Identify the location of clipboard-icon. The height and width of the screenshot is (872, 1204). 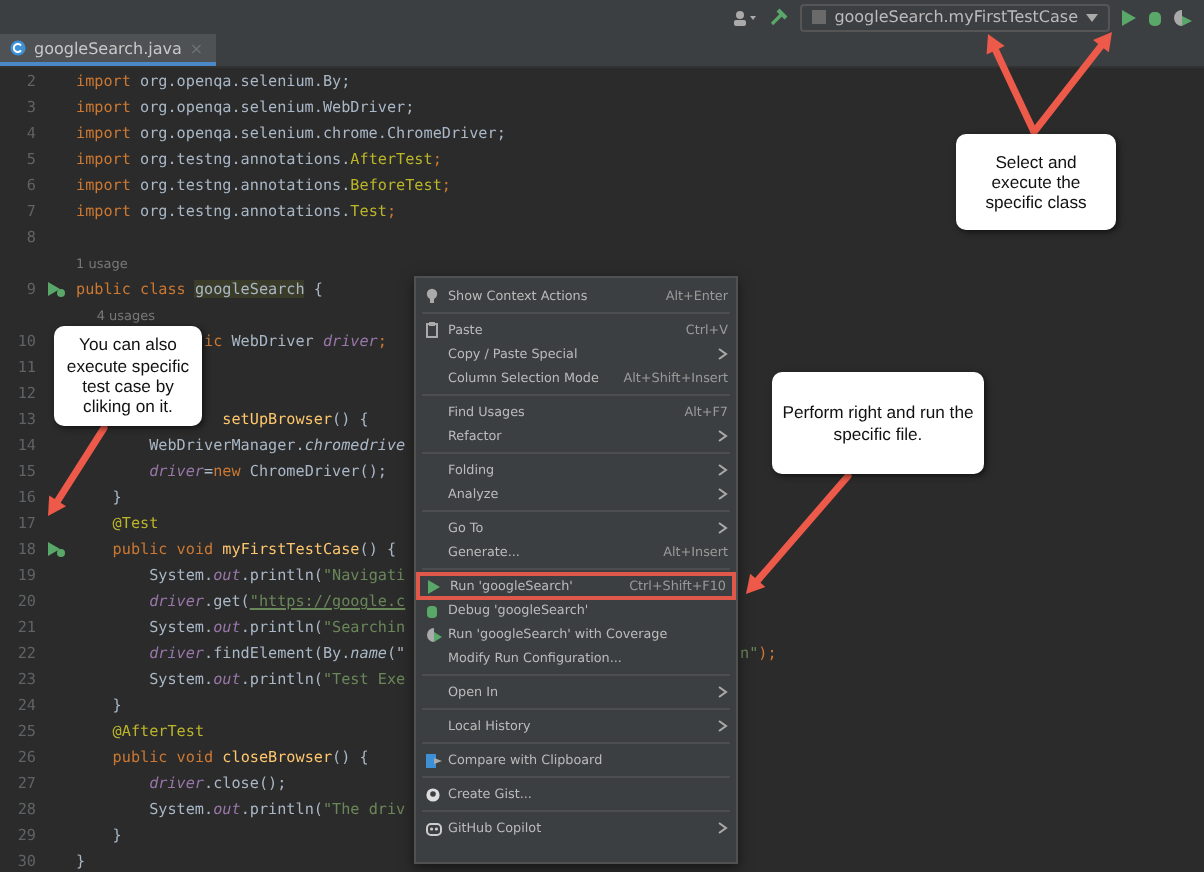
(432, 330).